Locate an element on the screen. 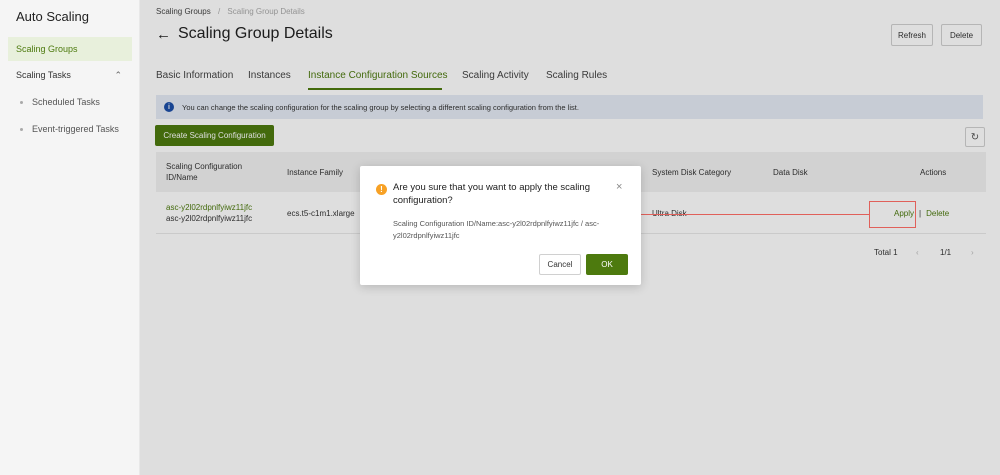  chevron-up-icon: ⌃ is located at coordinates (118, 74).